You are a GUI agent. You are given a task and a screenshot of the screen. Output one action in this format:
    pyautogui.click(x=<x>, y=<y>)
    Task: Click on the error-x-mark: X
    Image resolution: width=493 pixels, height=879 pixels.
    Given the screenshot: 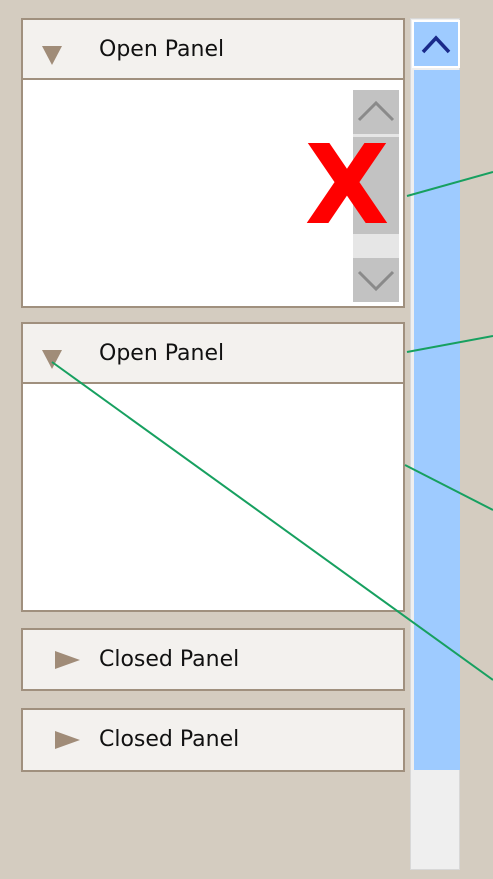 What is the action you would take?
    pyautogui.click(x=347, y=185)
    